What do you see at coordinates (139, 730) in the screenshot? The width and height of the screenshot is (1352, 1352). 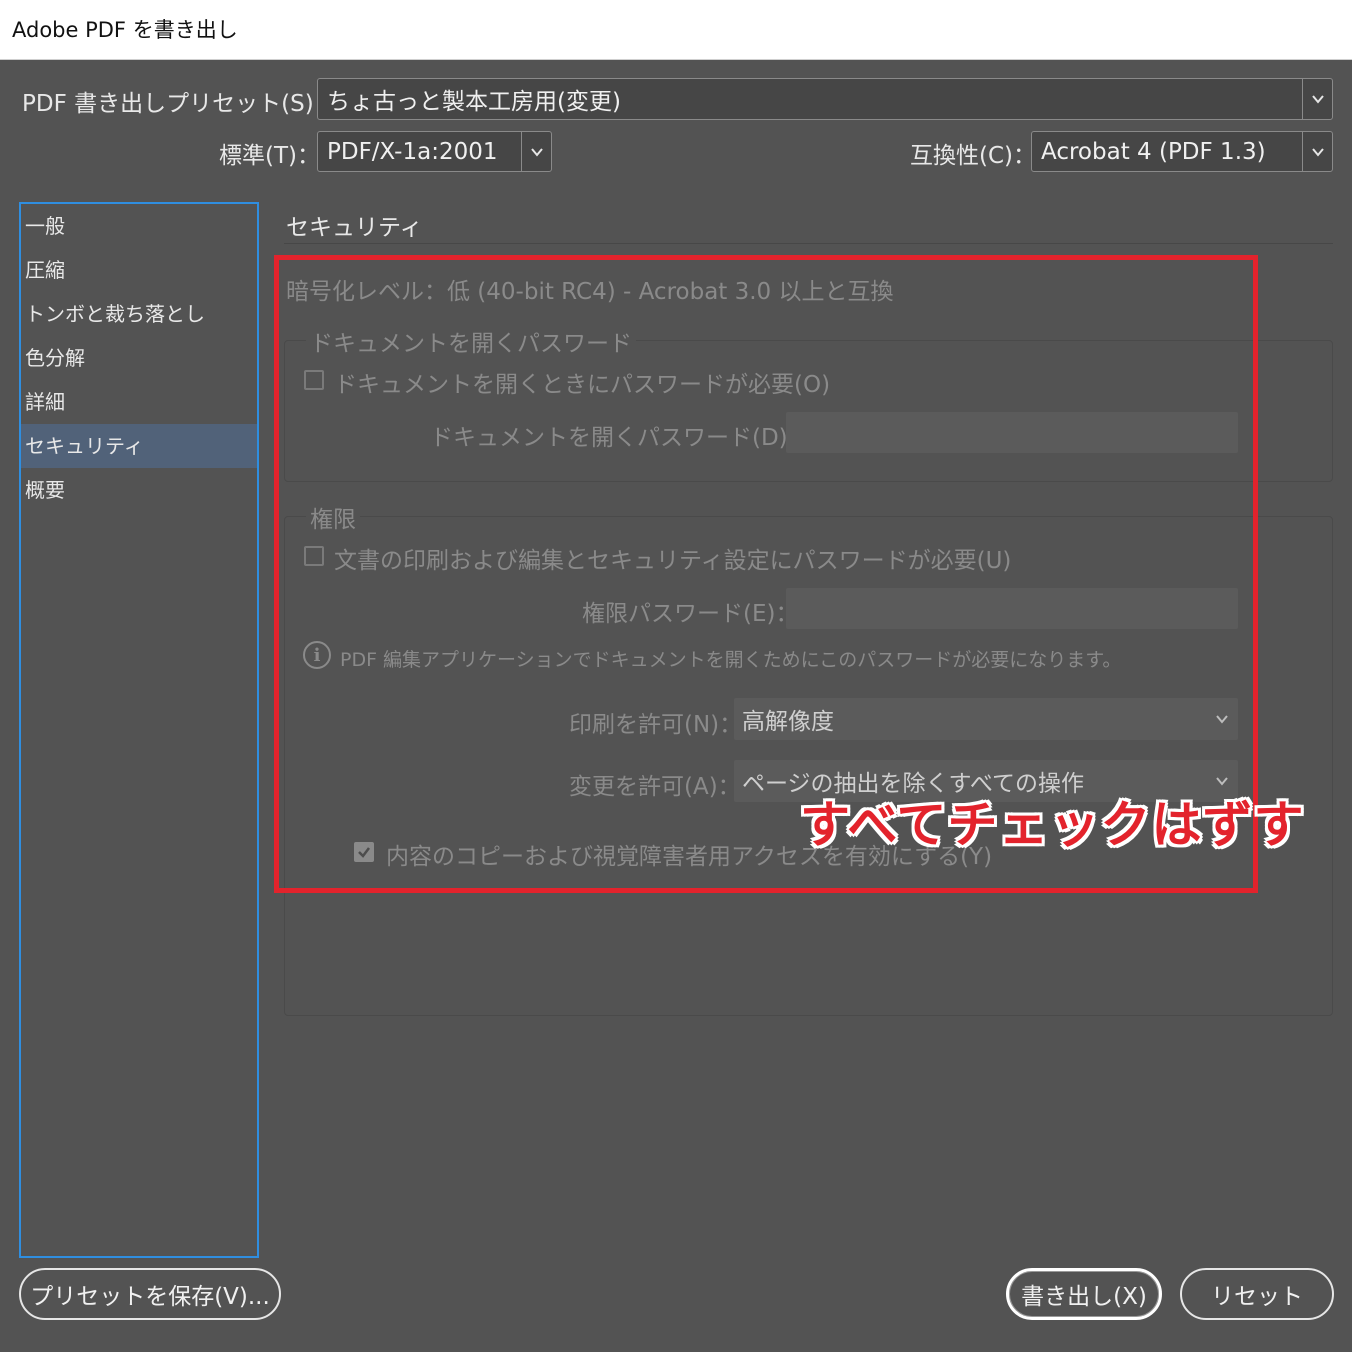 I see `category-sidebar: 一般 圧縮 トンボと裁ち落とし 色分解 詳細 セキュリティ 概要` at bounding box center [139, 730].